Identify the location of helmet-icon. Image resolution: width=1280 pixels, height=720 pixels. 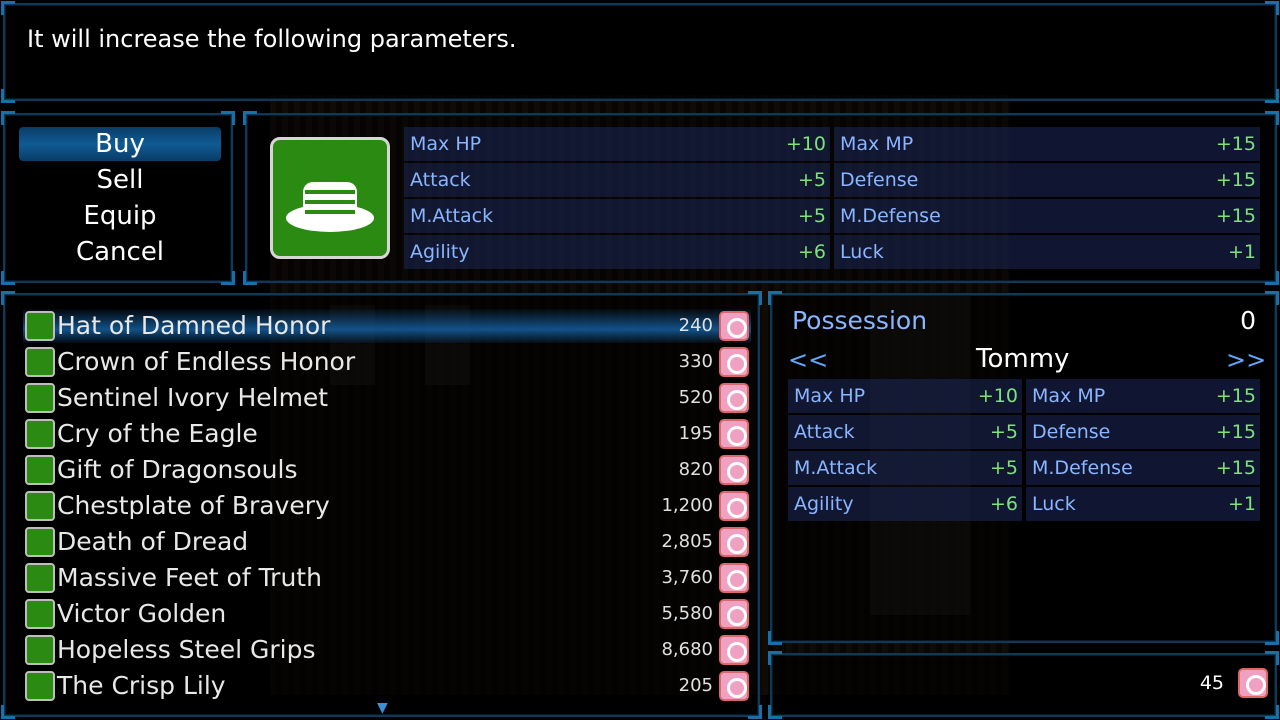
(40, 398).